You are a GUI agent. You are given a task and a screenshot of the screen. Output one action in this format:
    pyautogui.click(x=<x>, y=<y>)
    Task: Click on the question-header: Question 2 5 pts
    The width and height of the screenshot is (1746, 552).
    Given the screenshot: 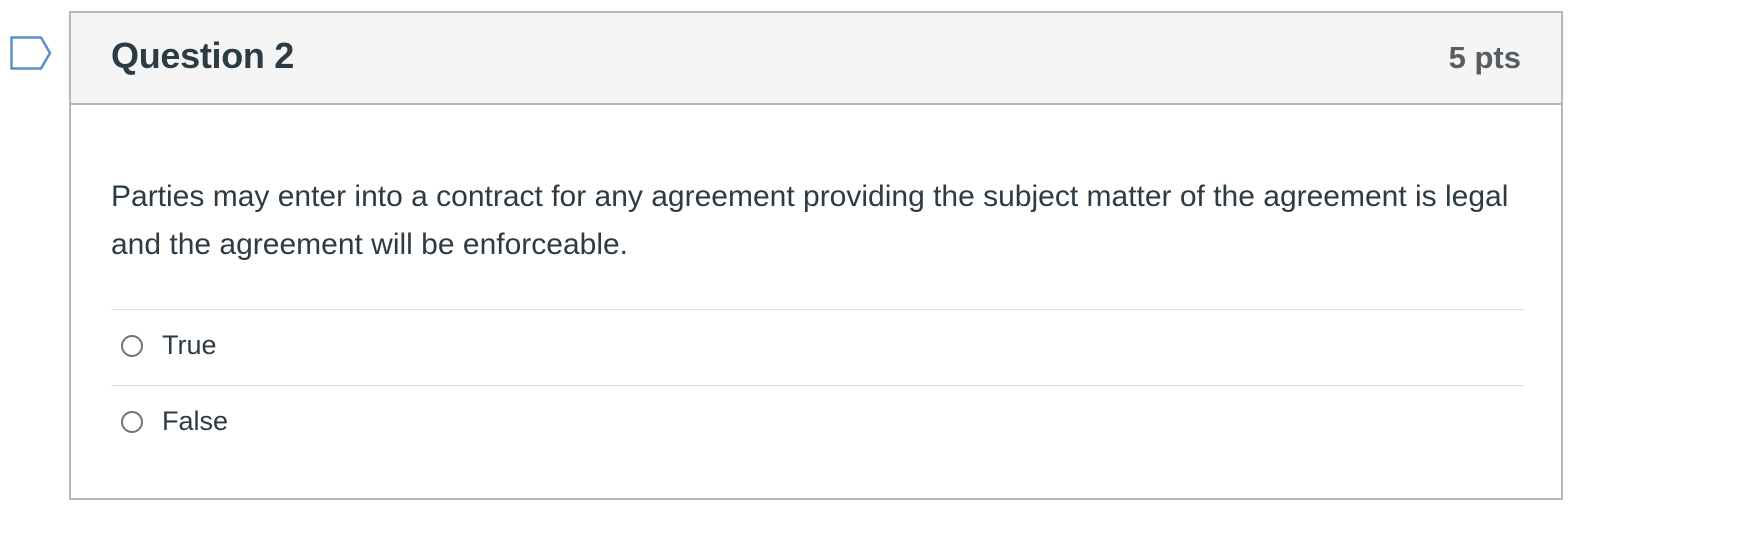 What is the action you would take?
    pyautogui.click(x=816, y=59)
    